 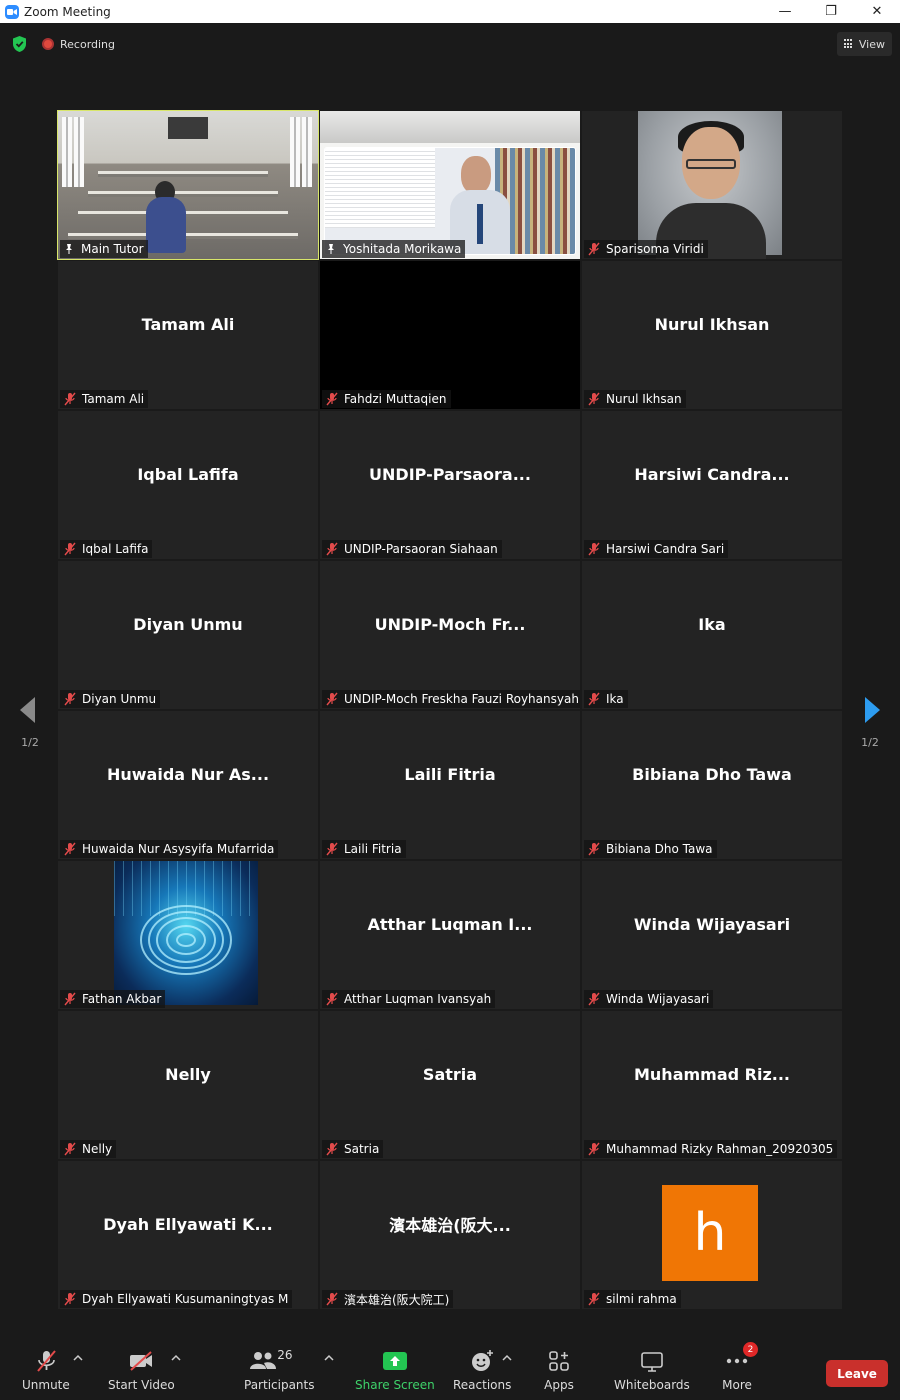 I want to click on participant-name-label: Iqbal Lafifa, so click(x=106, y=549).